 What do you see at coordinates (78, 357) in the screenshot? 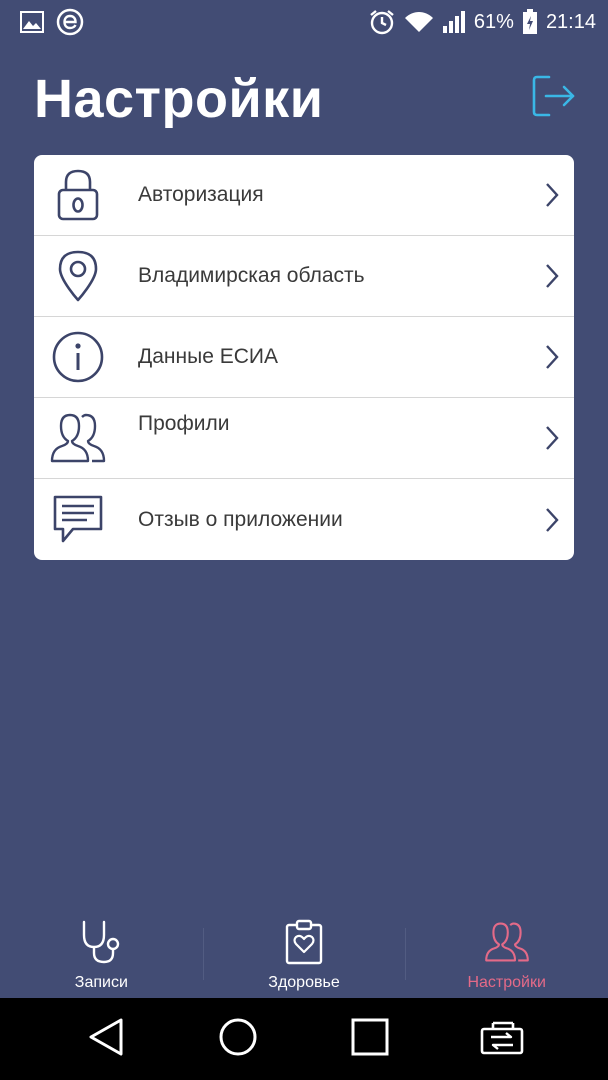
I see `info-icon` at bounding box center [78, 357].